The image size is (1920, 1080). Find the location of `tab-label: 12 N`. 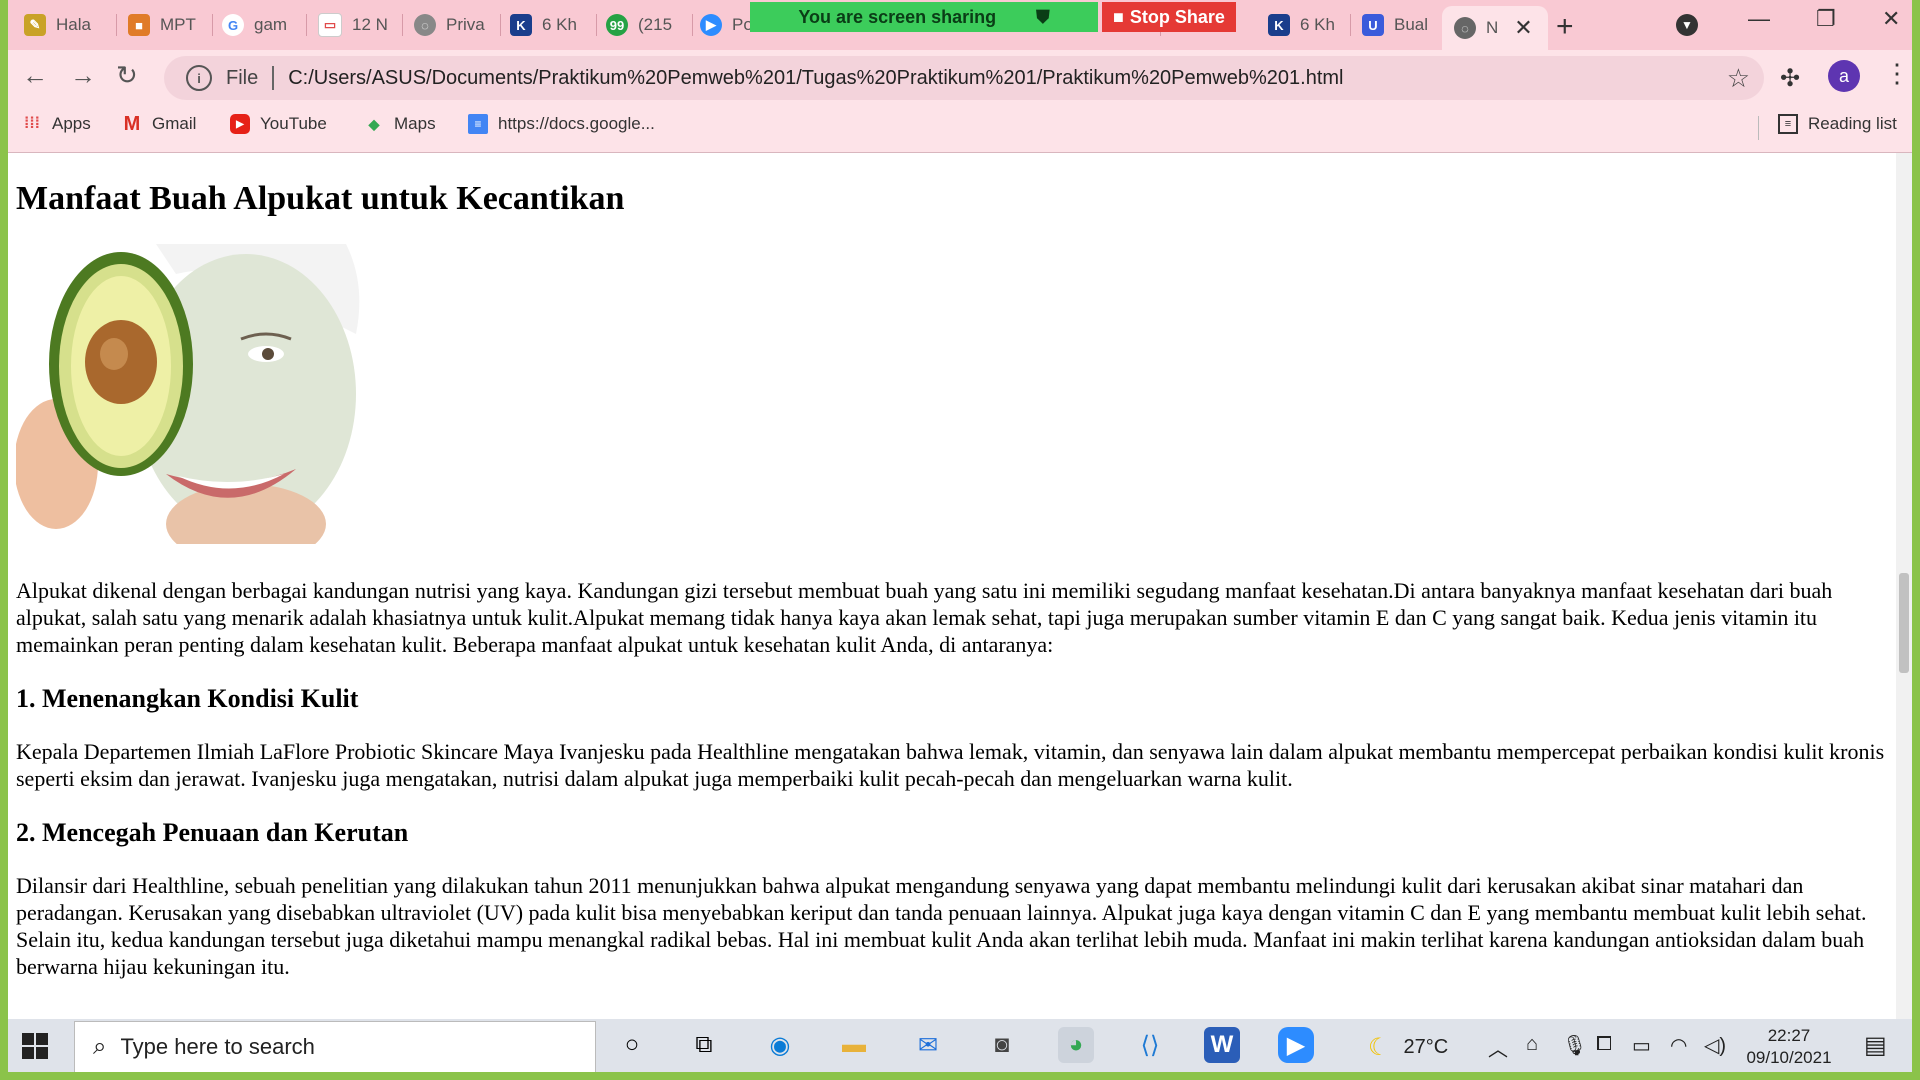

tab-label: 12 N is located at coordinates (370, 24).